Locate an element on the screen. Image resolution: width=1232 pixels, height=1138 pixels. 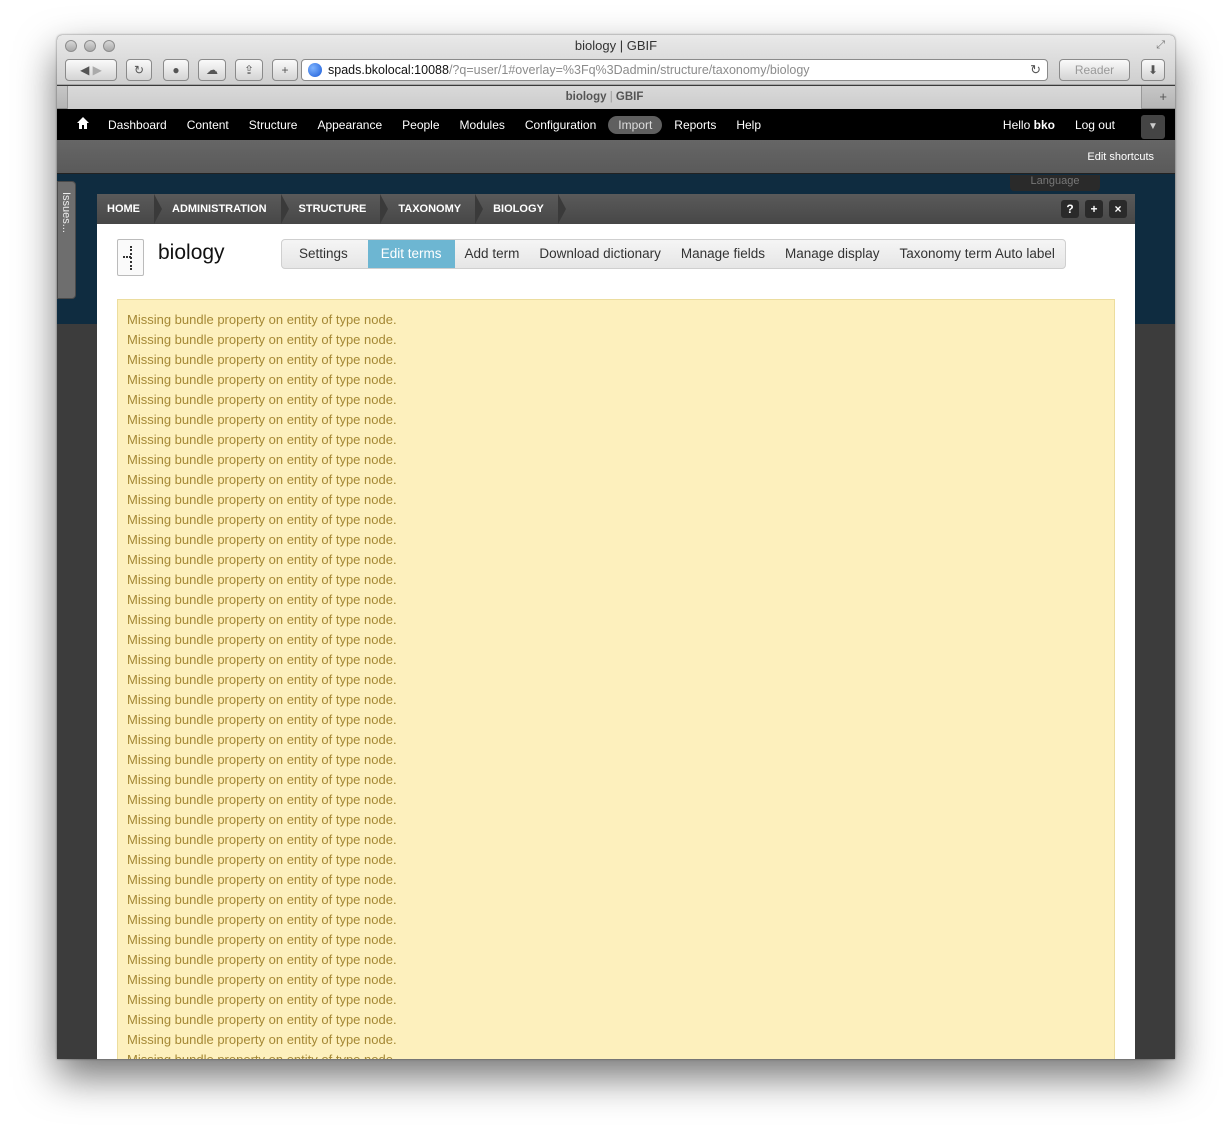
share-button: ⇪ is located at coordinates (249, 70).